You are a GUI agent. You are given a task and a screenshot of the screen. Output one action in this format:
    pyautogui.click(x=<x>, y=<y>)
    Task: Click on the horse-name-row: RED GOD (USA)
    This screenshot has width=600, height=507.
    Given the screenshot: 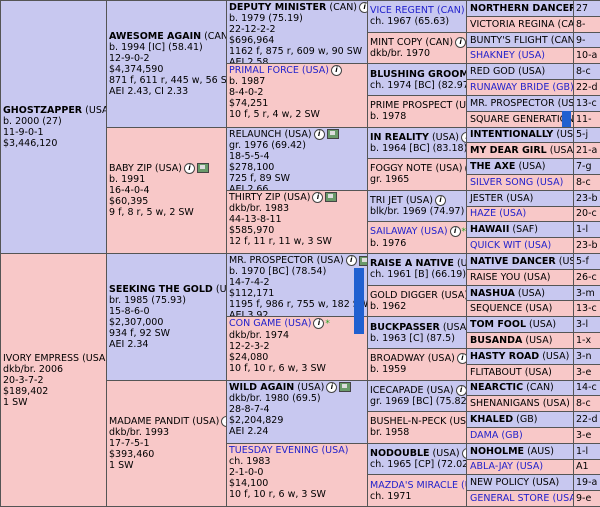 What is the action you would take?
    pyautogui.click(x=520, y=71)
    